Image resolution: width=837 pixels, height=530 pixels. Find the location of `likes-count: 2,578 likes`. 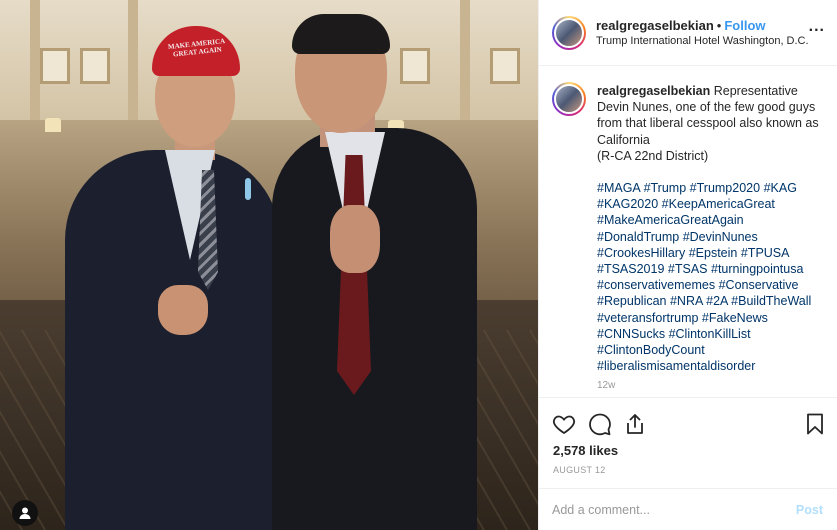

likes-count: 2,578 likes is located at coordinates (585, 450).